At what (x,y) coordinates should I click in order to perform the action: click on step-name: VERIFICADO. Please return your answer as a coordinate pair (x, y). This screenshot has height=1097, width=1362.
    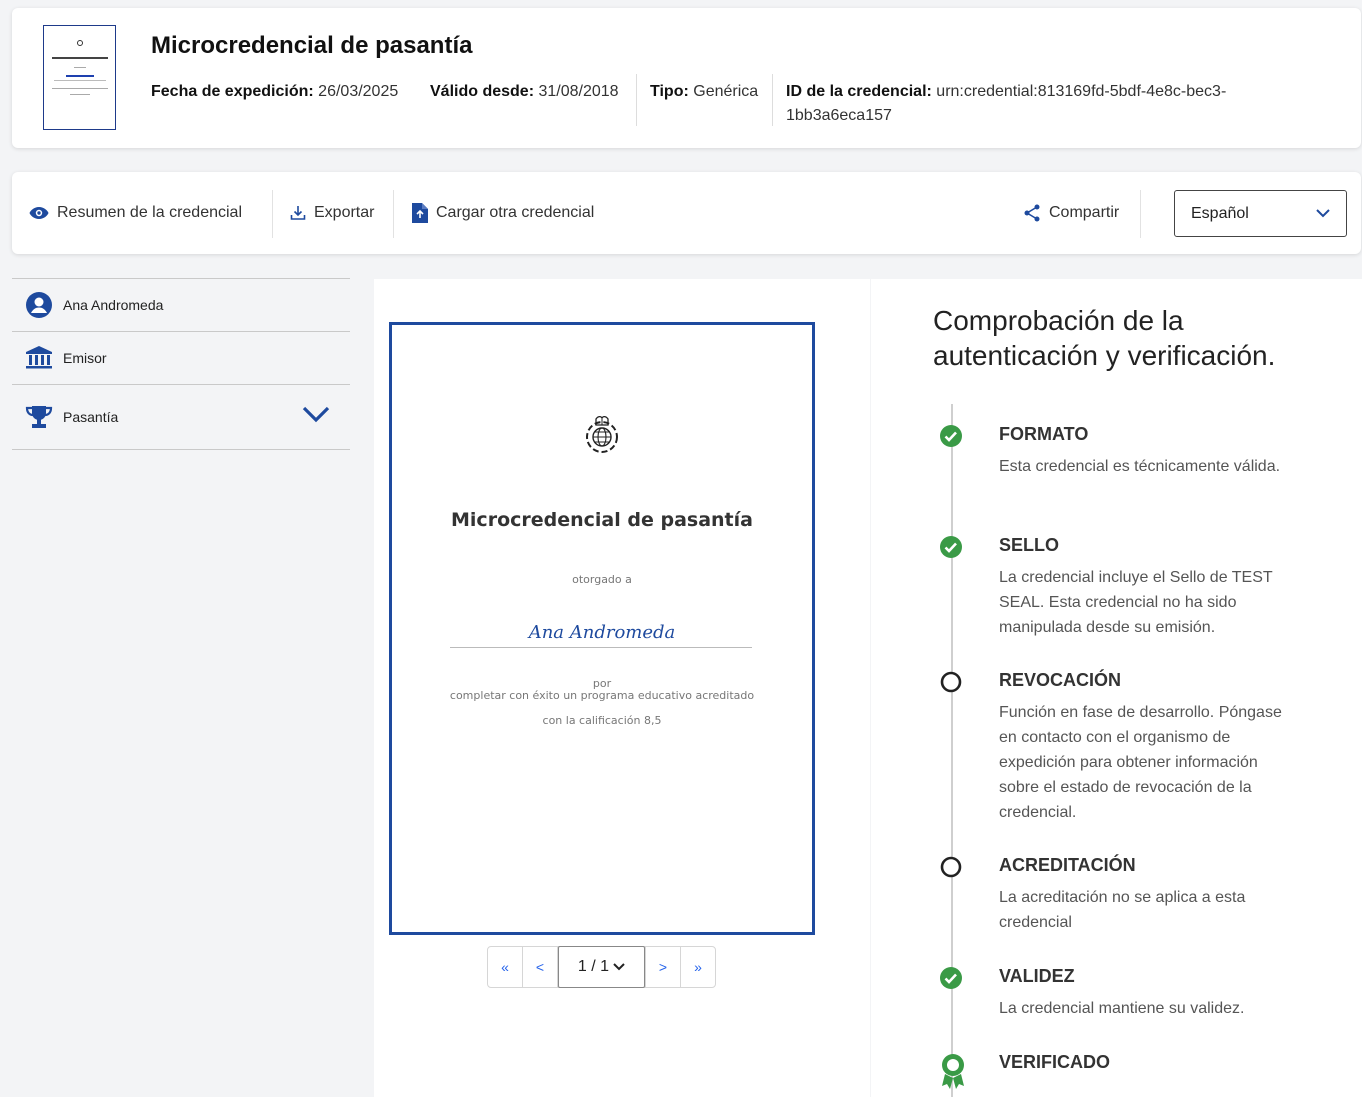
    Looking at the image, I should click on (1055, 1062).